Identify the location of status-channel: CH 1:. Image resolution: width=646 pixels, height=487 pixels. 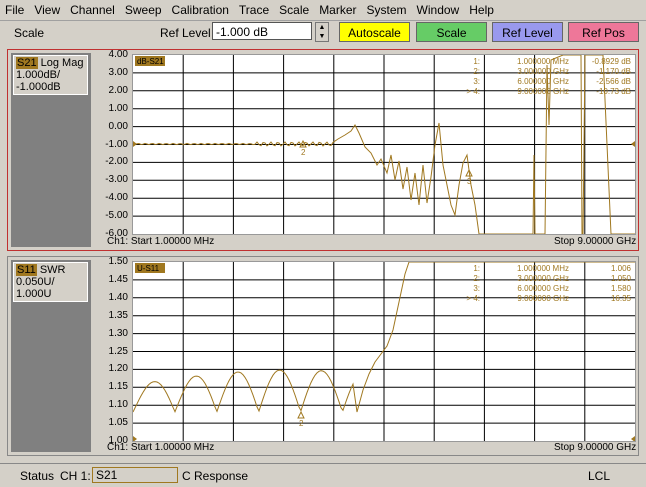
(75, 476).